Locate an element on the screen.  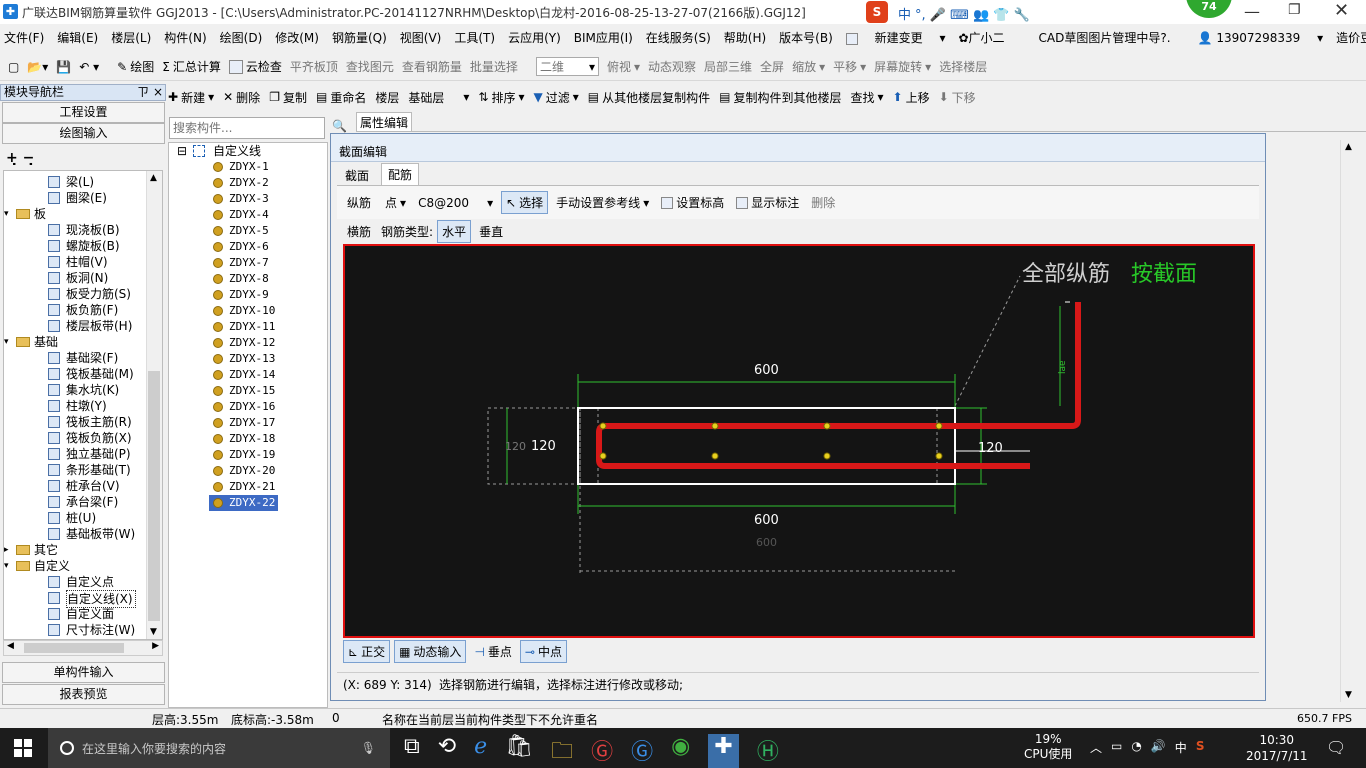
list-item: ZDYX-1 is located at coordinates (248, 167).